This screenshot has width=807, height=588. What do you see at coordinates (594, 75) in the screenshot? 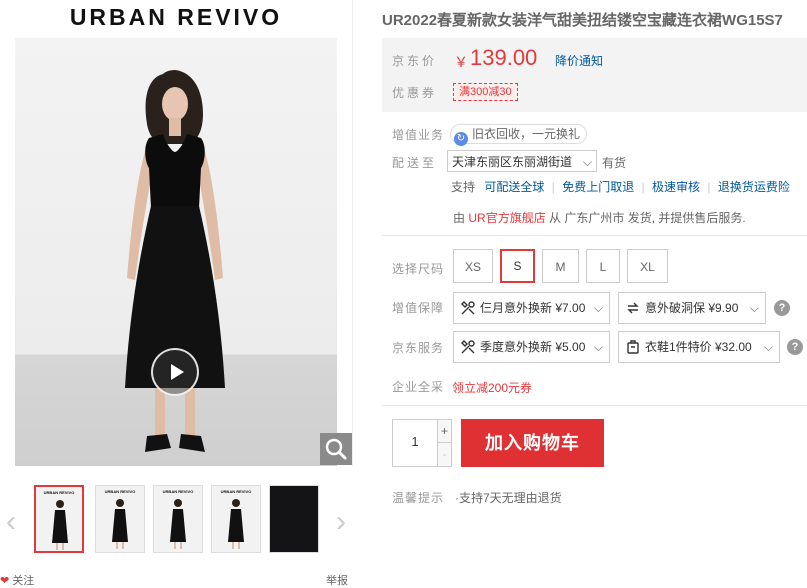
I see `price-box: 京东价 ￥ 139.00 降价通知 优惠券 满300减30` at bounding box center [594, 75].